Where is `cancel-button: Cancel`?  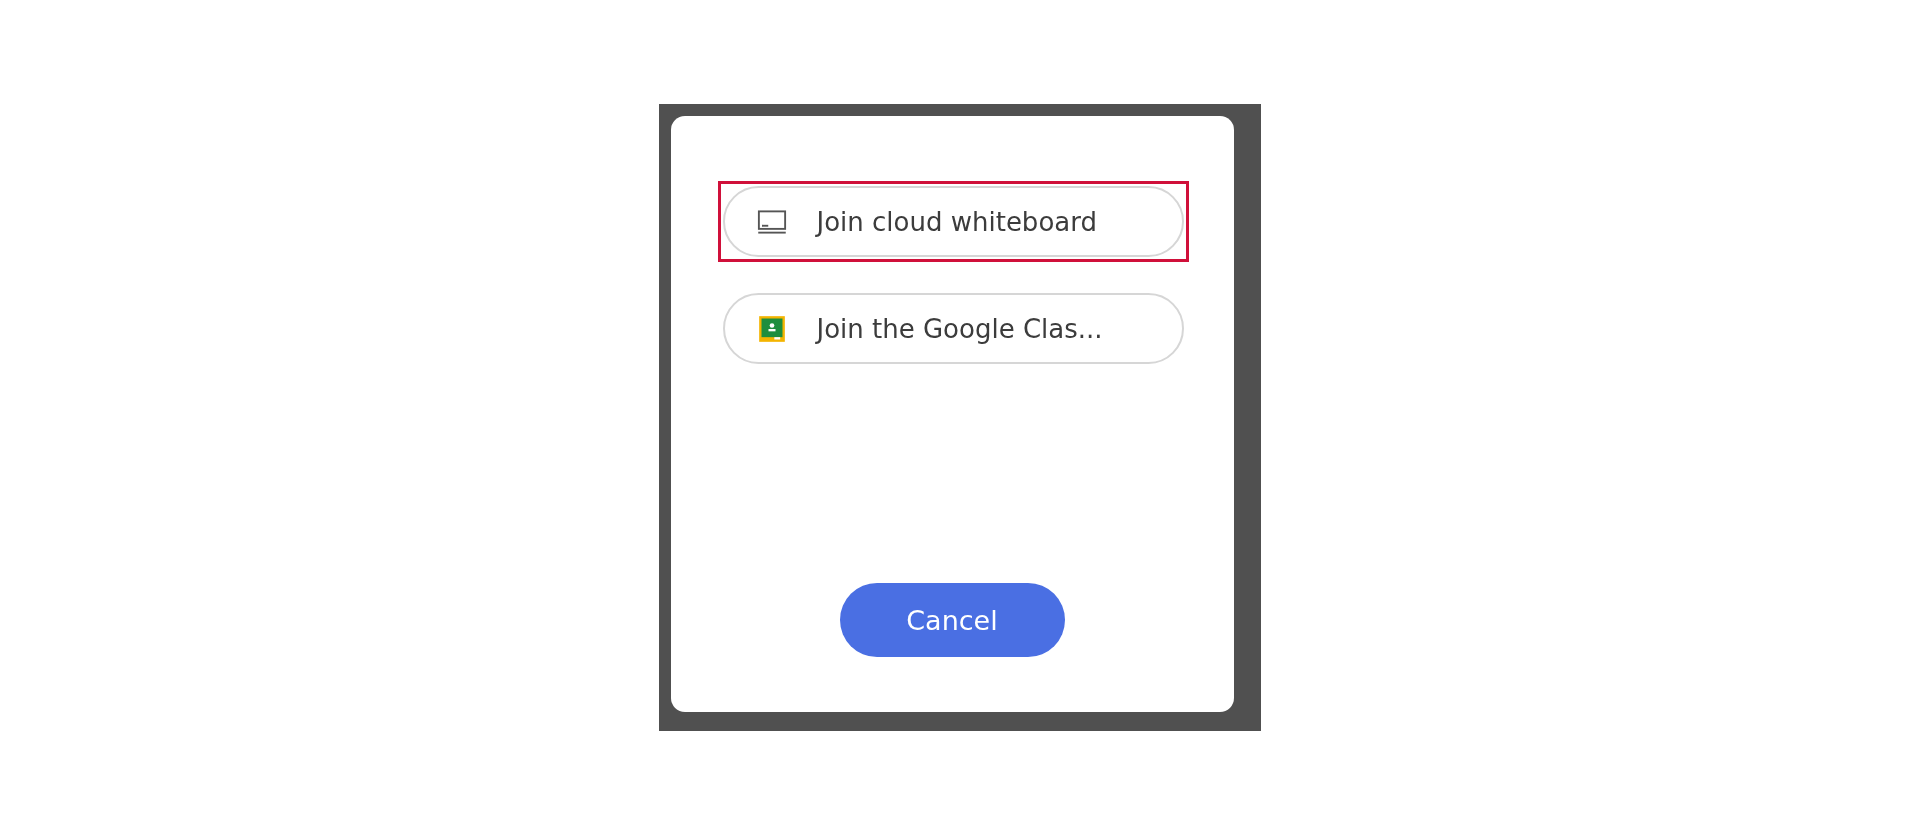
cancel-button: Cancel is located at coordinates (952, 620).